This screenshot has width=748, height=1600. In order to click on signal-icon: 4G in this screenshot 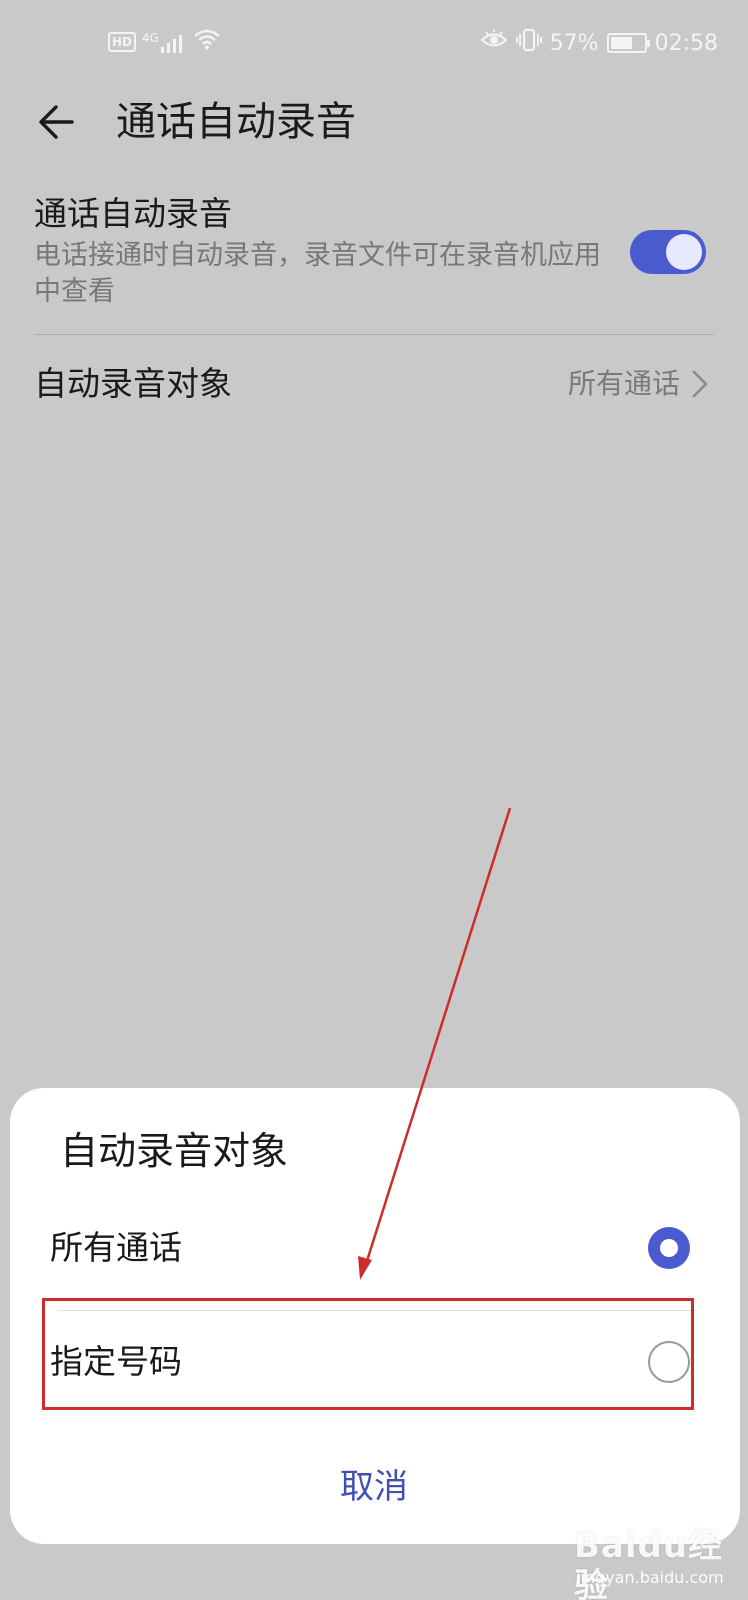, I will do `click(164, 42)`.